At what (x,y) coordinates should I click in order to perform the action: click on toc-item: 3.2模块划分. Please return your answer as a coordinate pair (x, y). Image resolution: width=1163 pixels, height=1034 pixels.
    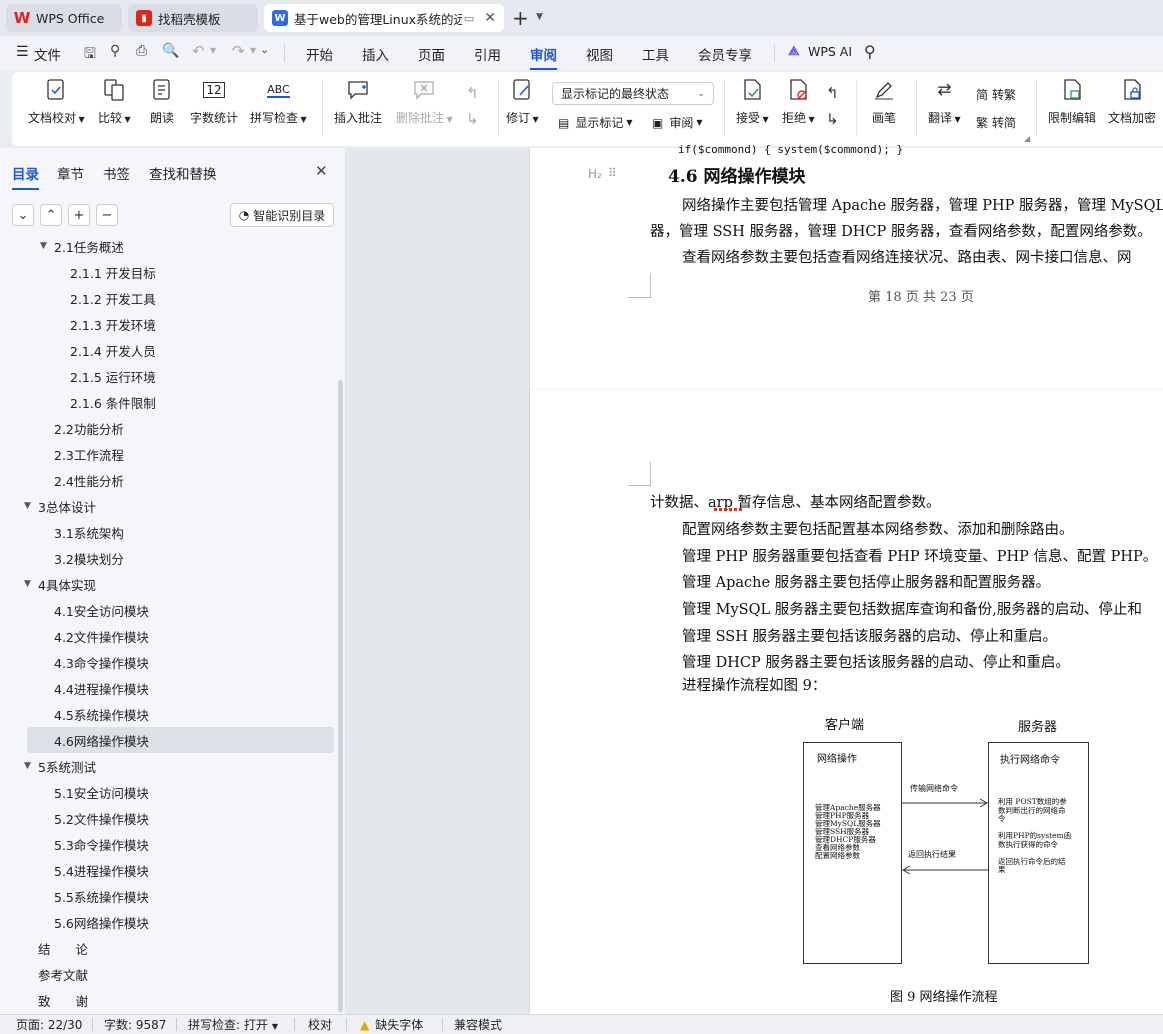
    Looking at the image, I should click on (169, 558).